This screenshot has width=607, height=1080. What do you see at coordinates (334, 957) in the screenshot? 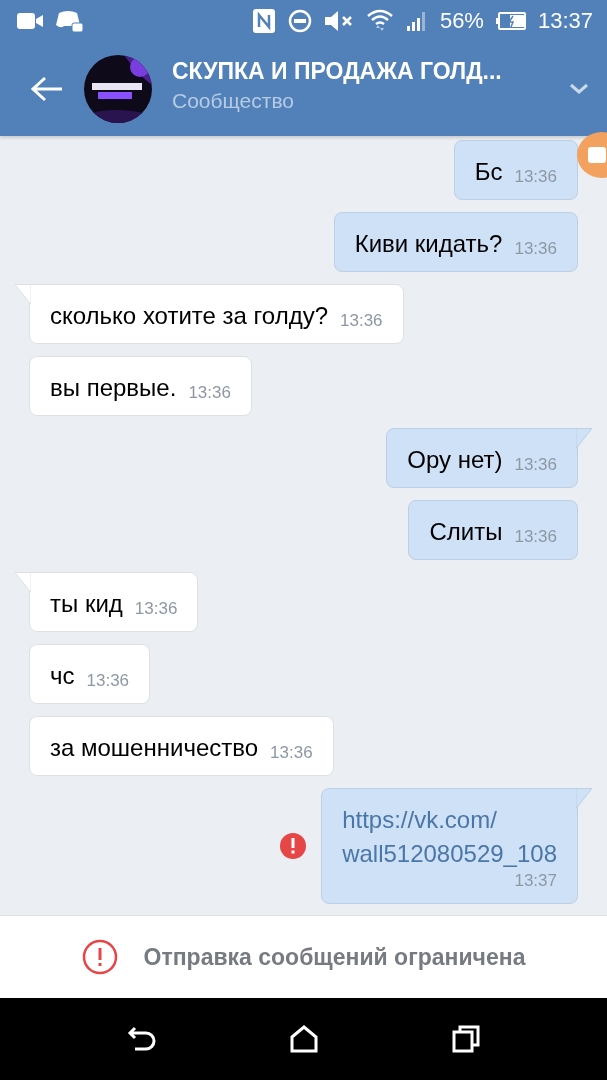
I see `restriction-notice: Отправка сообщений ограничена` at bounding box center [334, 957].